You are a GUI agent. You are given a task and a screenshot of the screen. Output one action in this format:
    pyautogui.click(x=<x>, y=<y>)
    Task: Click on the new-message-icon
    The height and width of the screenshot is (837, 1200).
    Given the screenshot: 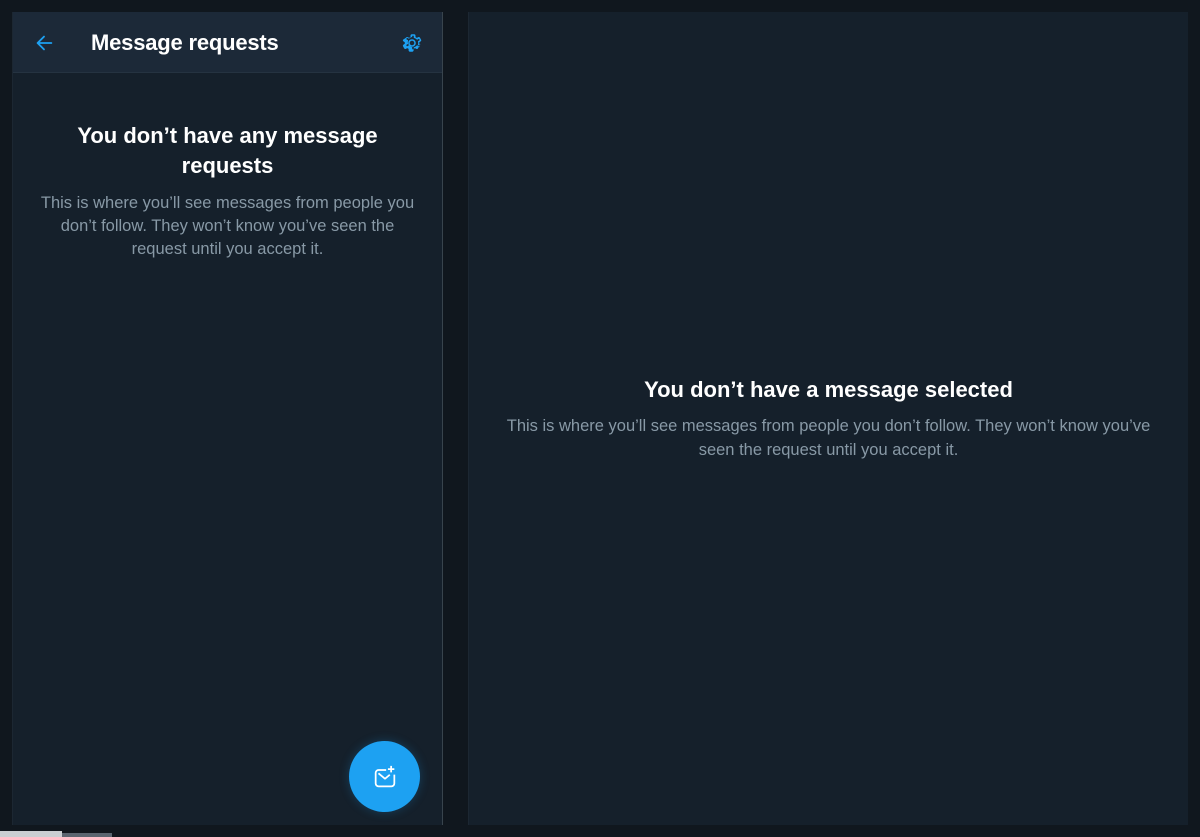 What is the action you would take?
    pyautogui.click(x=384, y=776)
    